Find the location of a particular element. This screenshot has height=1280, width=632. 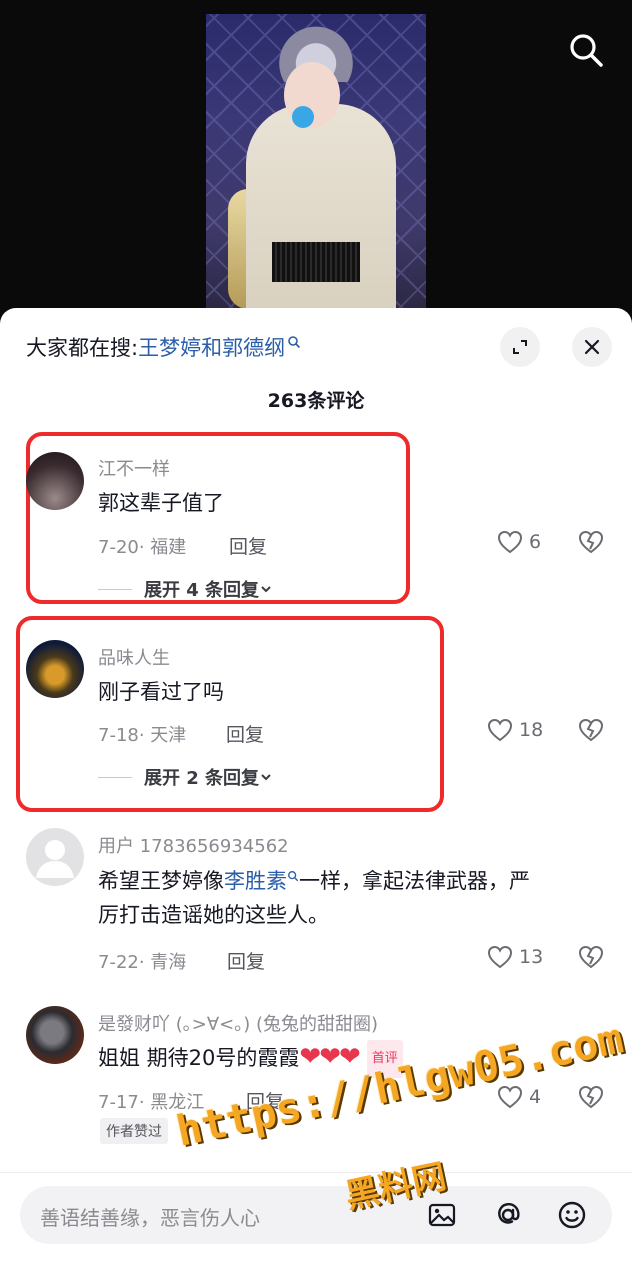

comment-text-part: 希望王梦婷像 is located at coordinates (161, 881).